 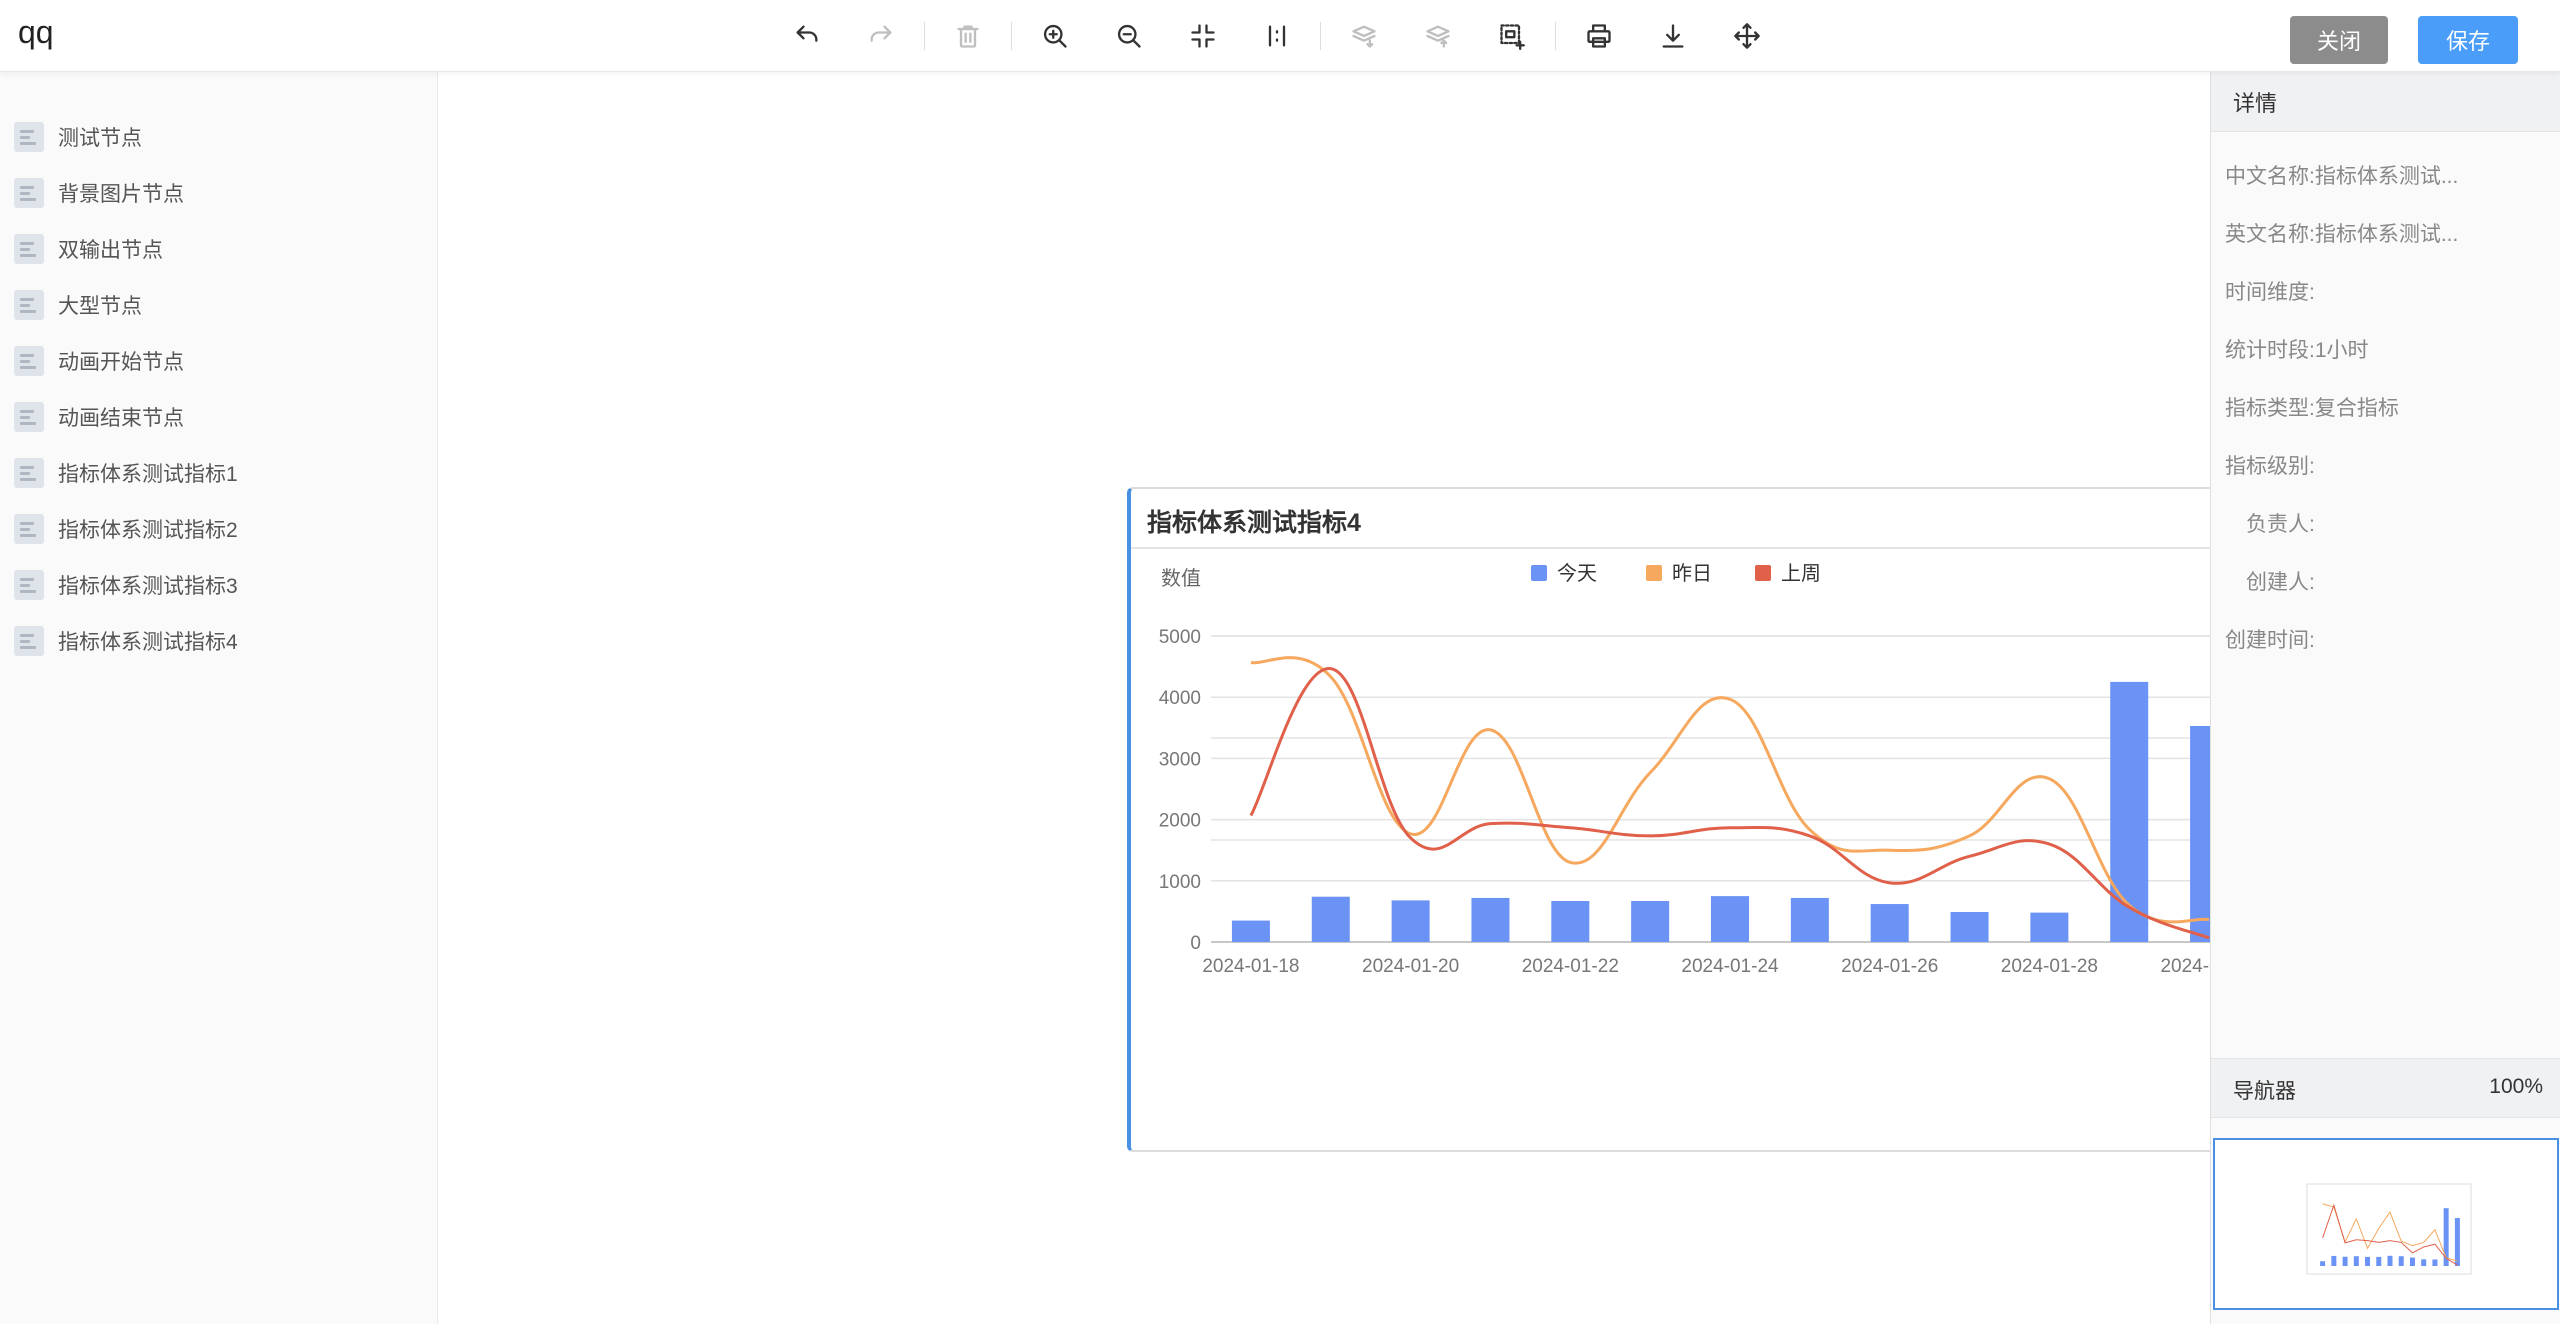 I want to click on fit-view-button, so click(x=1203, y=36).